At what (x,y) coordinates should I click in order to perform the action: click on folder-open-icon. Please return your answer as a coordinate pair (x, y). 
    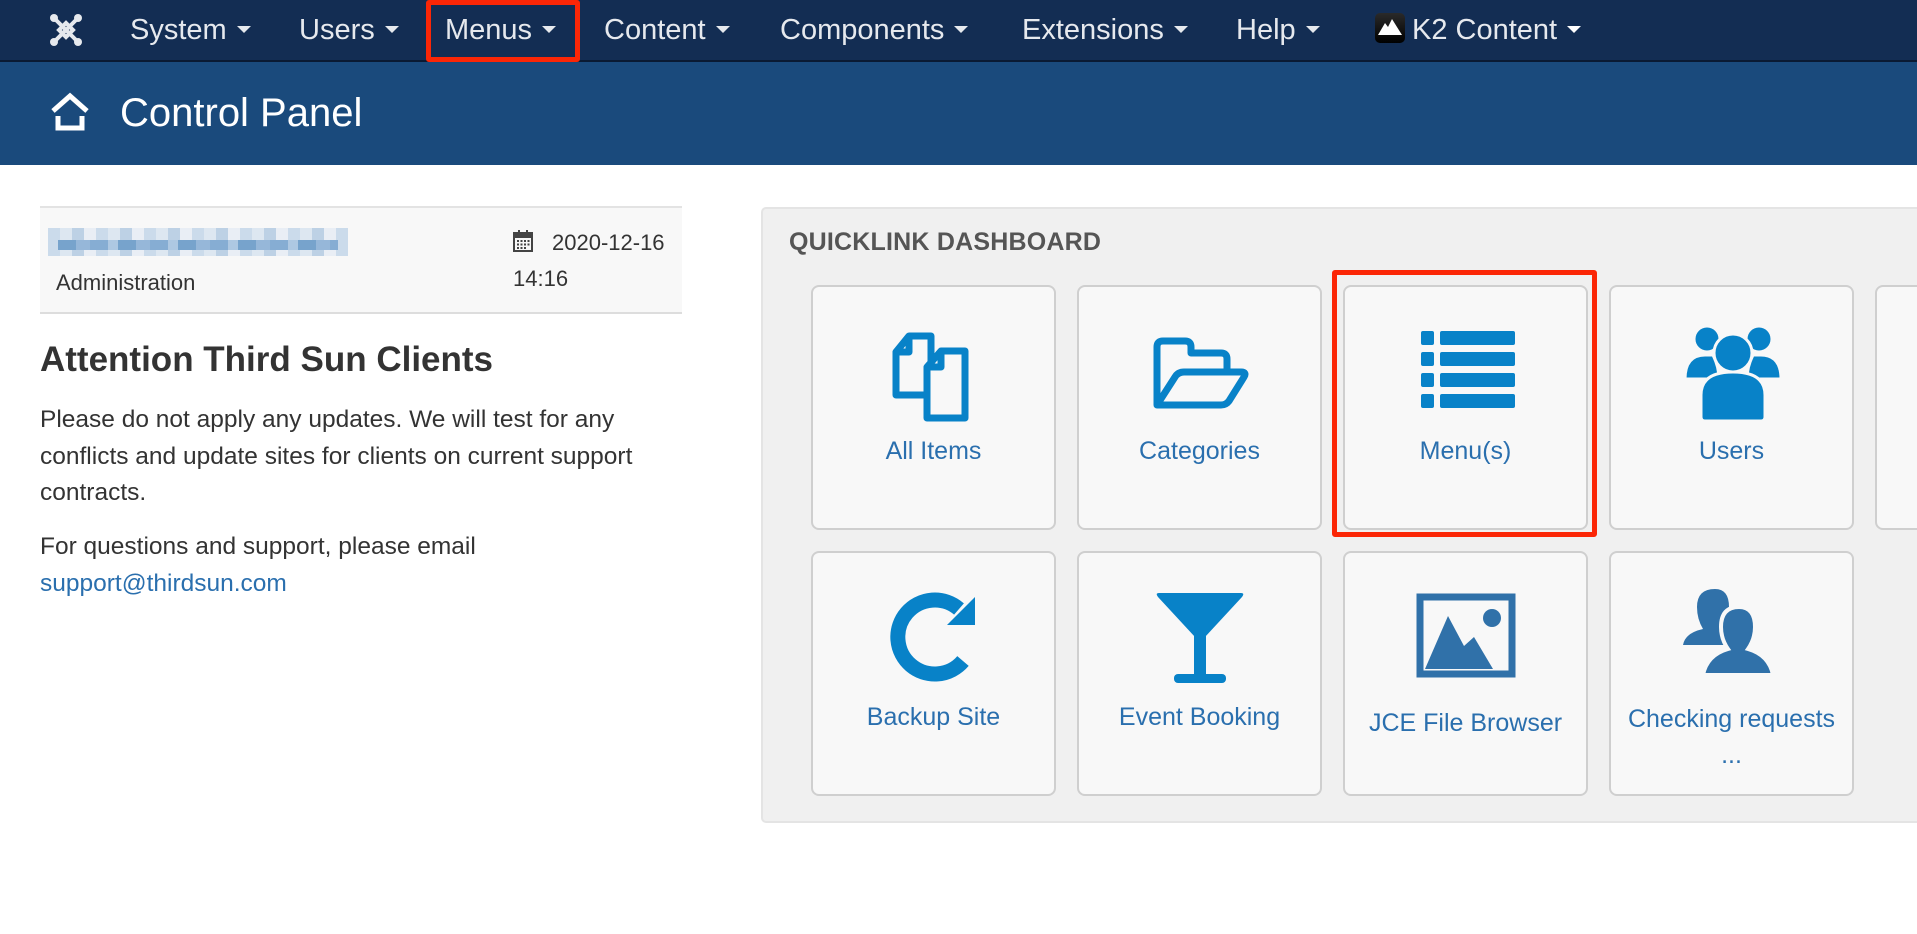
    Looking at the image, I should click on (1200, 372).